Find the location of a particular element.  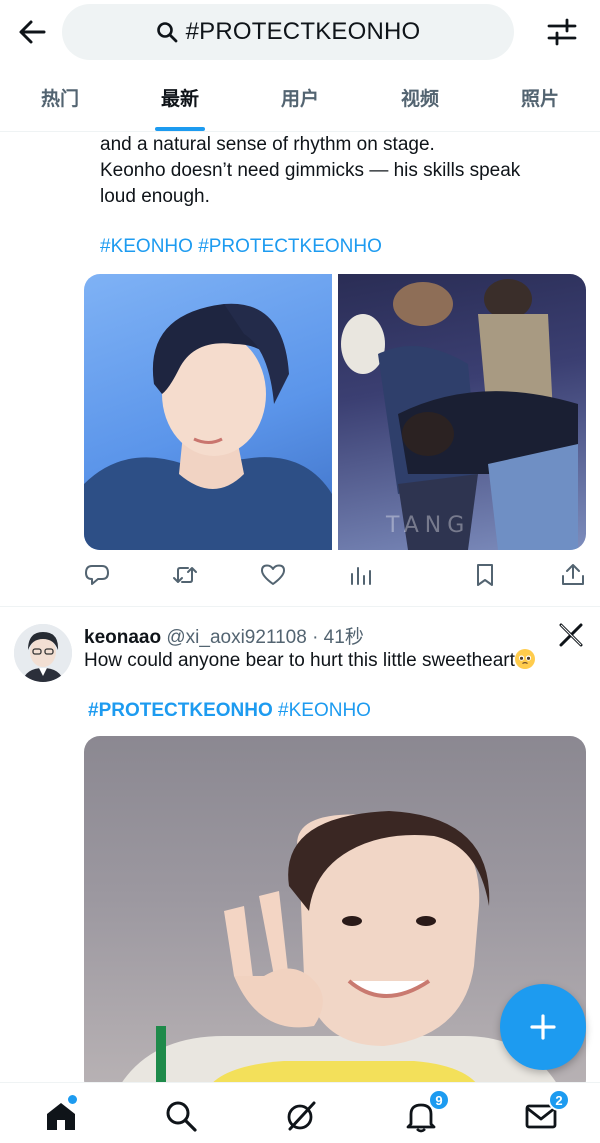

tweet-hashtags: #KEONHO #PROTECTKEONHO is located at coordinates (241, 247).